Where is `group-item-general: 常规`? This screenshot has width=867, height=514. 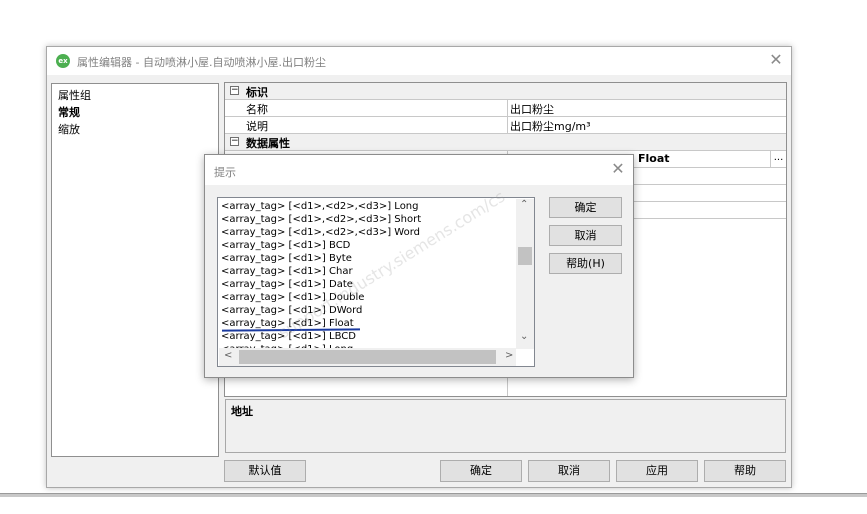
group-item-general: 常规 is located at coordinates (69, 112).